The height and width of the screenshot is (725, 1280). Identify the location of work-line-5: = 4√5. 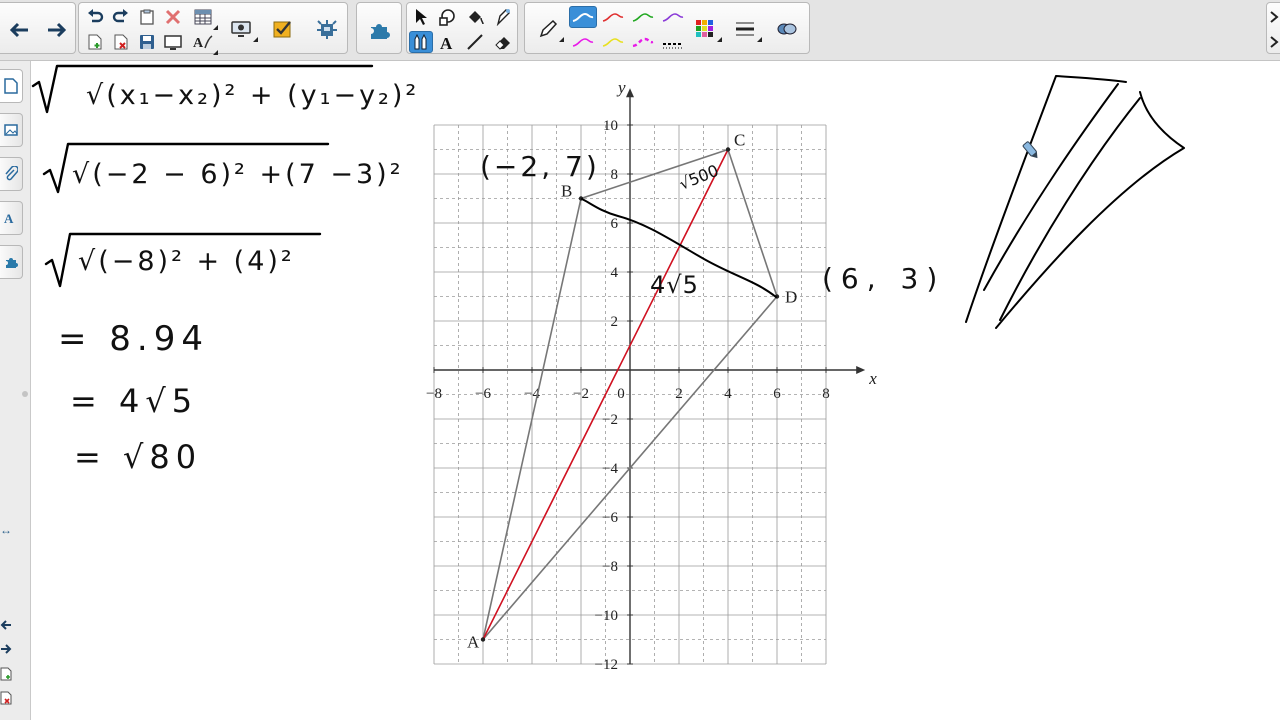
(134, 401).